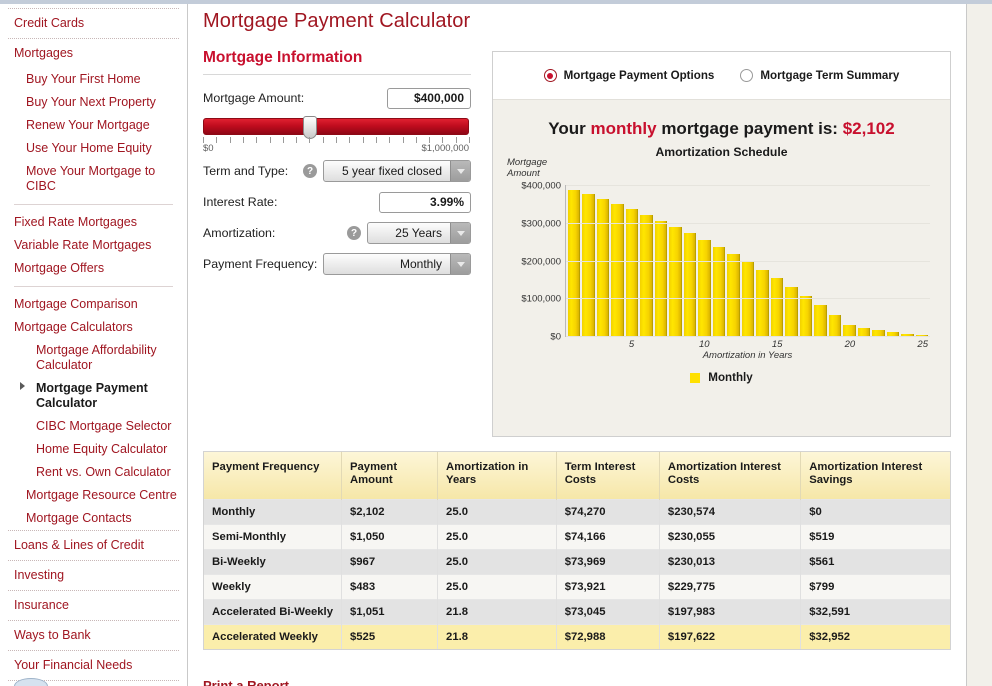  I want to click on sidebar-item-credit-cards: Credit Cards, so click(93, 23).